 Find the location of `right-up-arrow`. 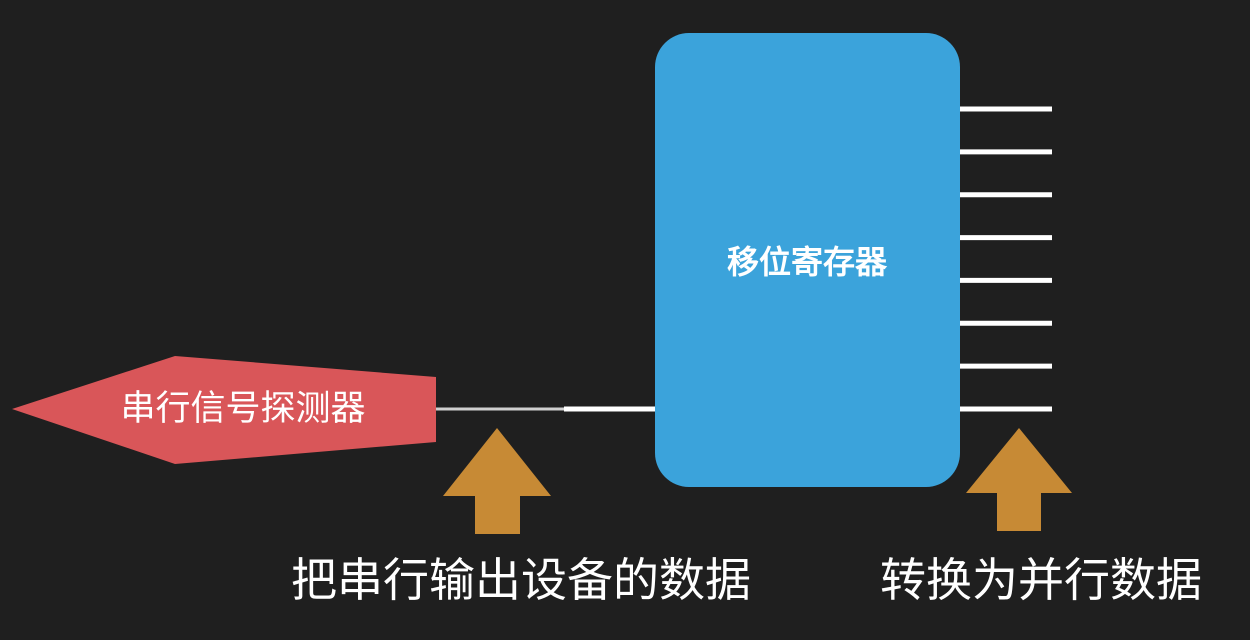

right-up-arrow is located at coordinates (1019, 479).